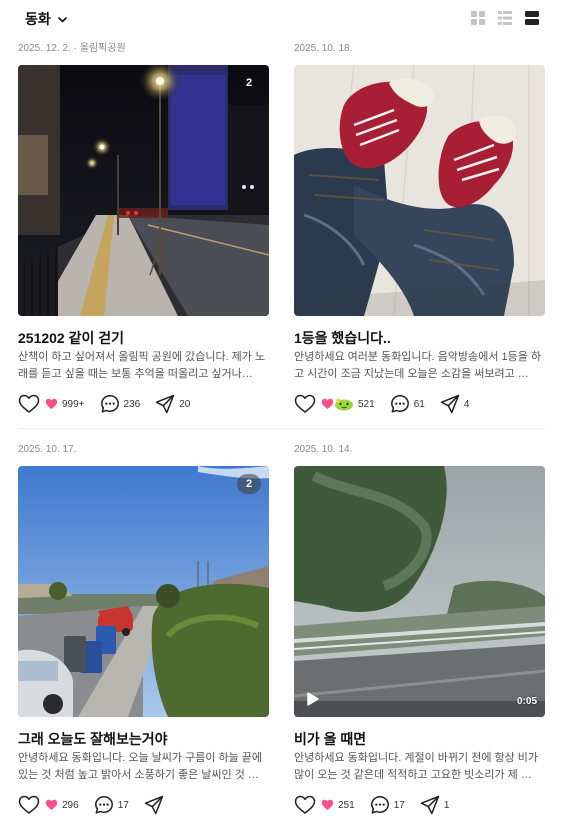 Image resolution: width=577 pixels, height=827 pixels. I want to click on like-count: 521, so click(366, 404).